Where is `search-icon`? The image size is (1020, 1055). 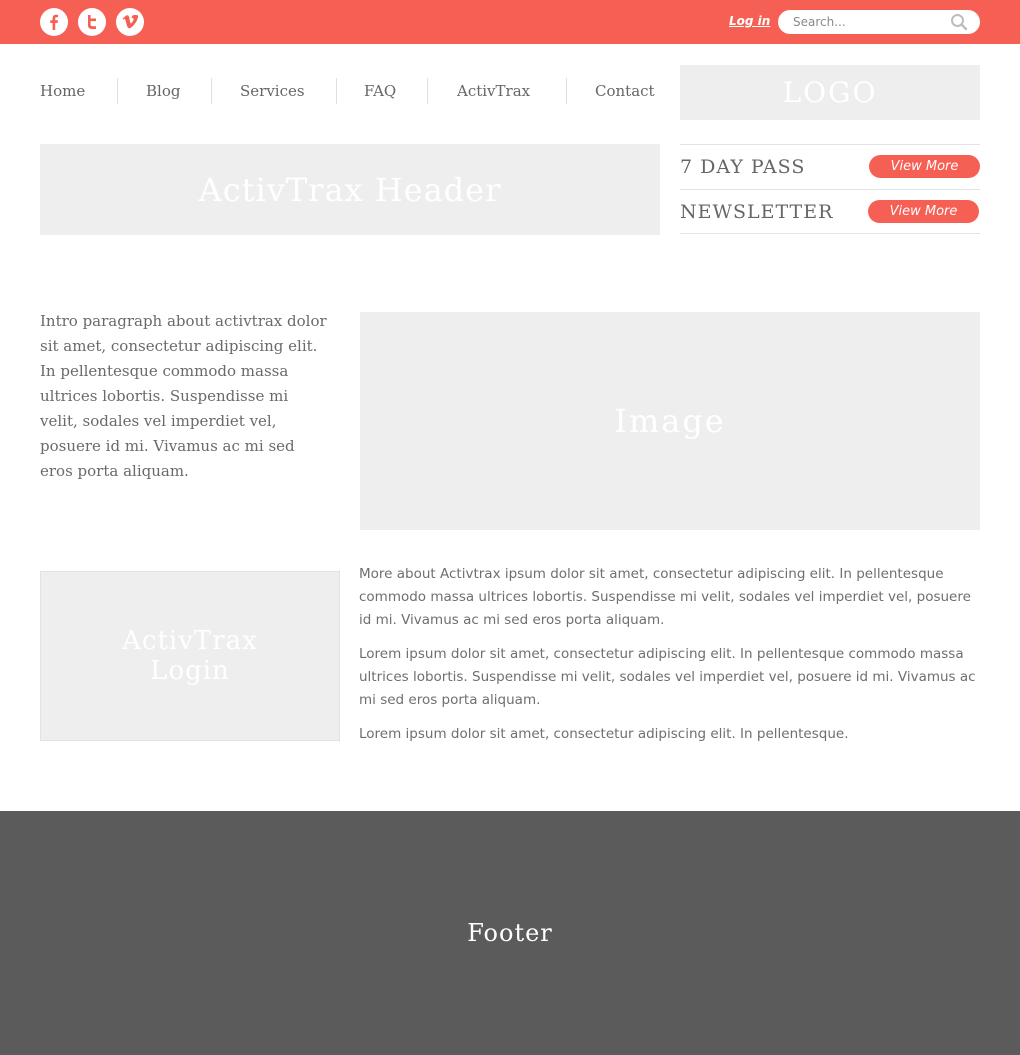 search-icon is located at coordinates (959, 22).